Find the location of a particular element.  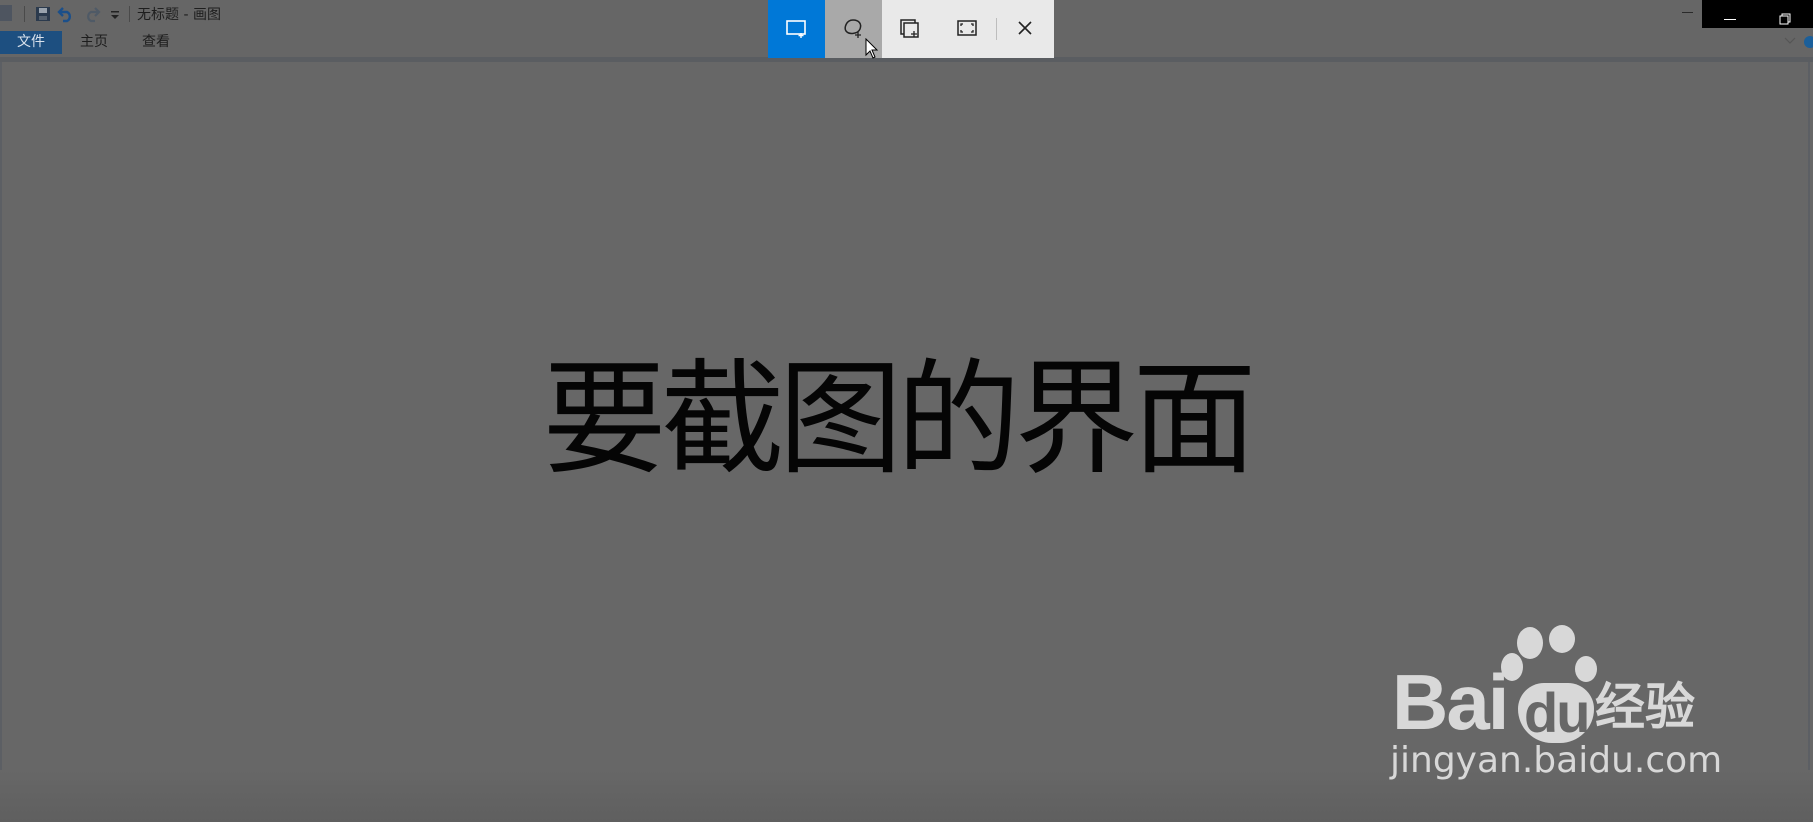

snip-toolbar is located at coordinates (911, 29).